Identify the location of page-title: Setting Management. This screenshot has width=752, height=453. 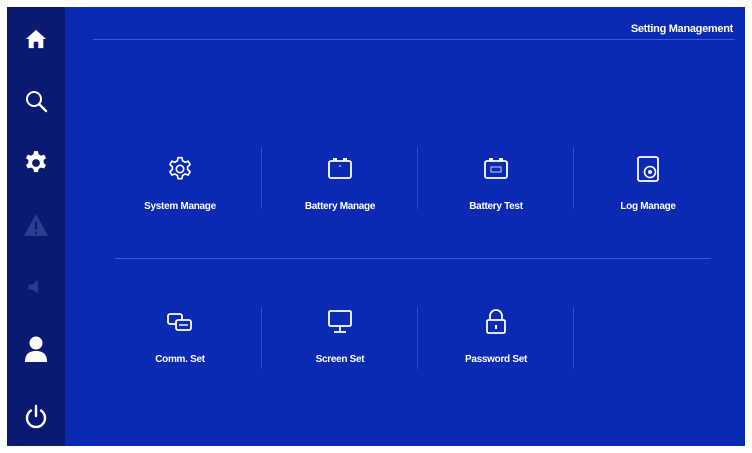
(681, 29).